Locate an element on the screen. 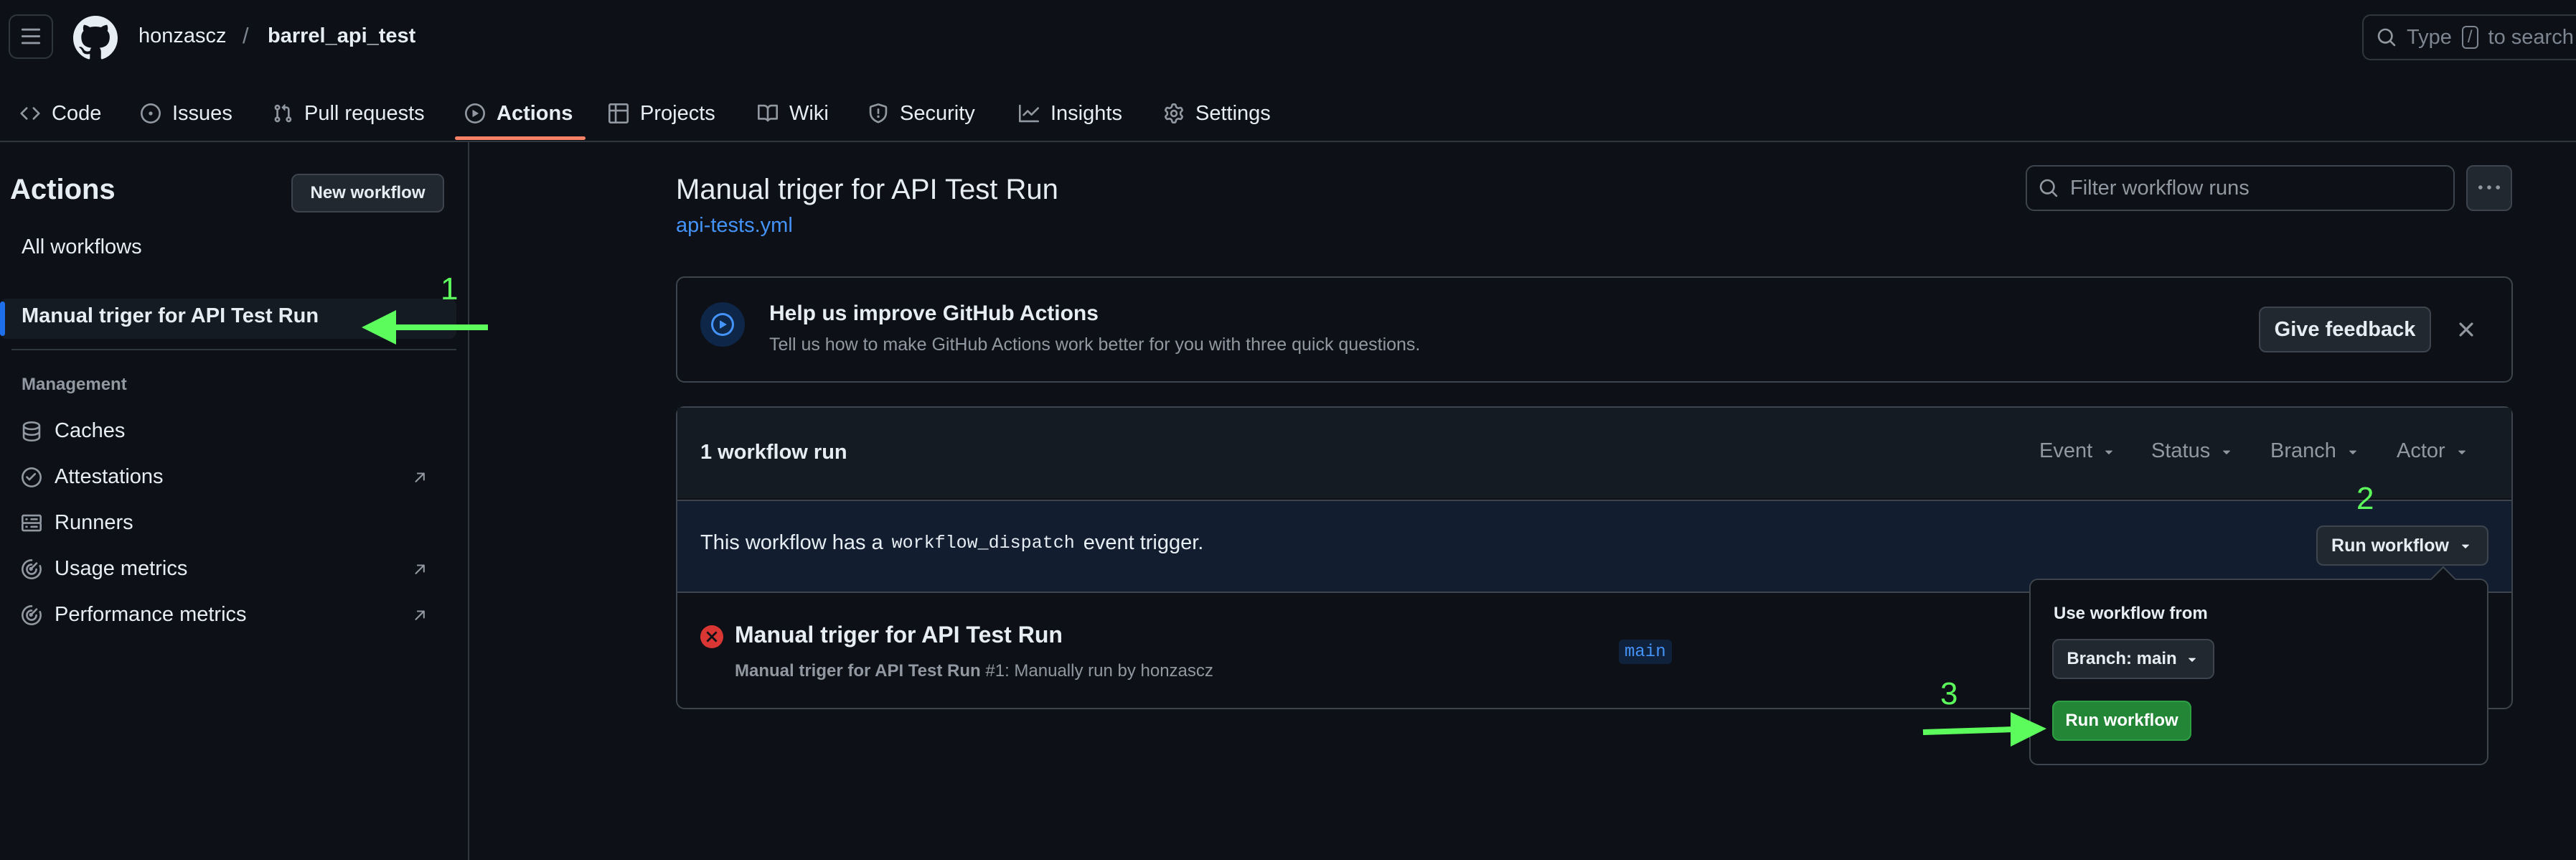  workflow-file-link: api-tests.yml is located at coordinates (734, 226).